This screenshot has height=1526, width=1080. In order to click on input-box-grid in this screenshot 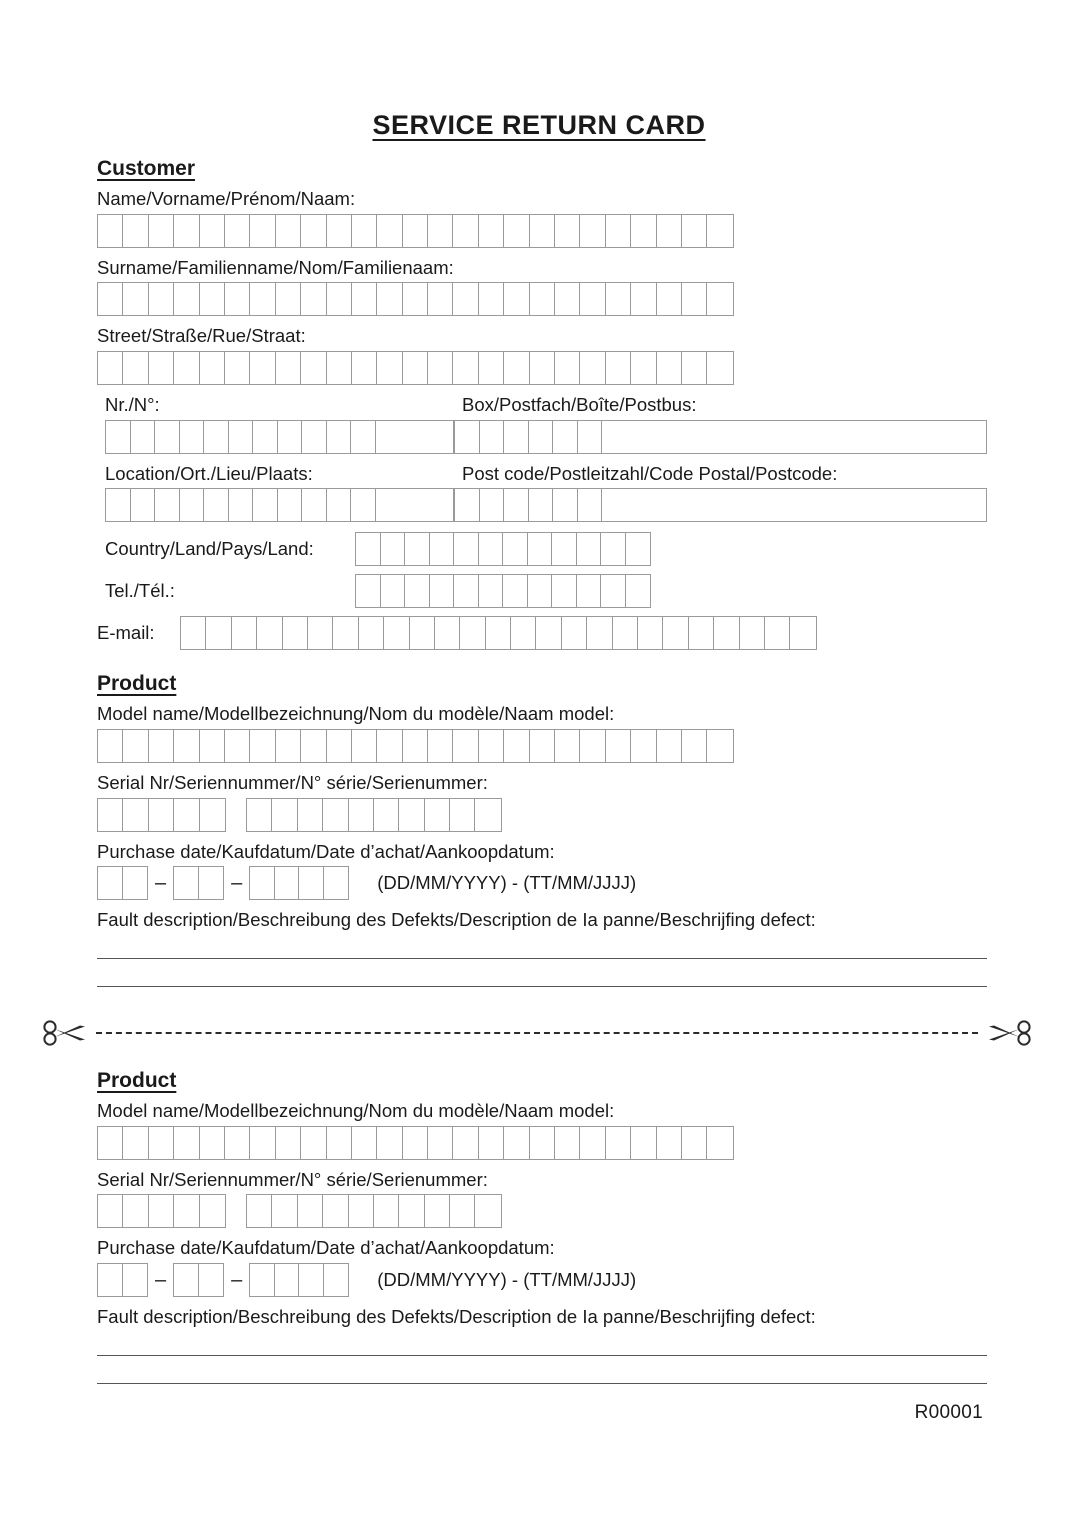, I will do `click(720, 436)`.